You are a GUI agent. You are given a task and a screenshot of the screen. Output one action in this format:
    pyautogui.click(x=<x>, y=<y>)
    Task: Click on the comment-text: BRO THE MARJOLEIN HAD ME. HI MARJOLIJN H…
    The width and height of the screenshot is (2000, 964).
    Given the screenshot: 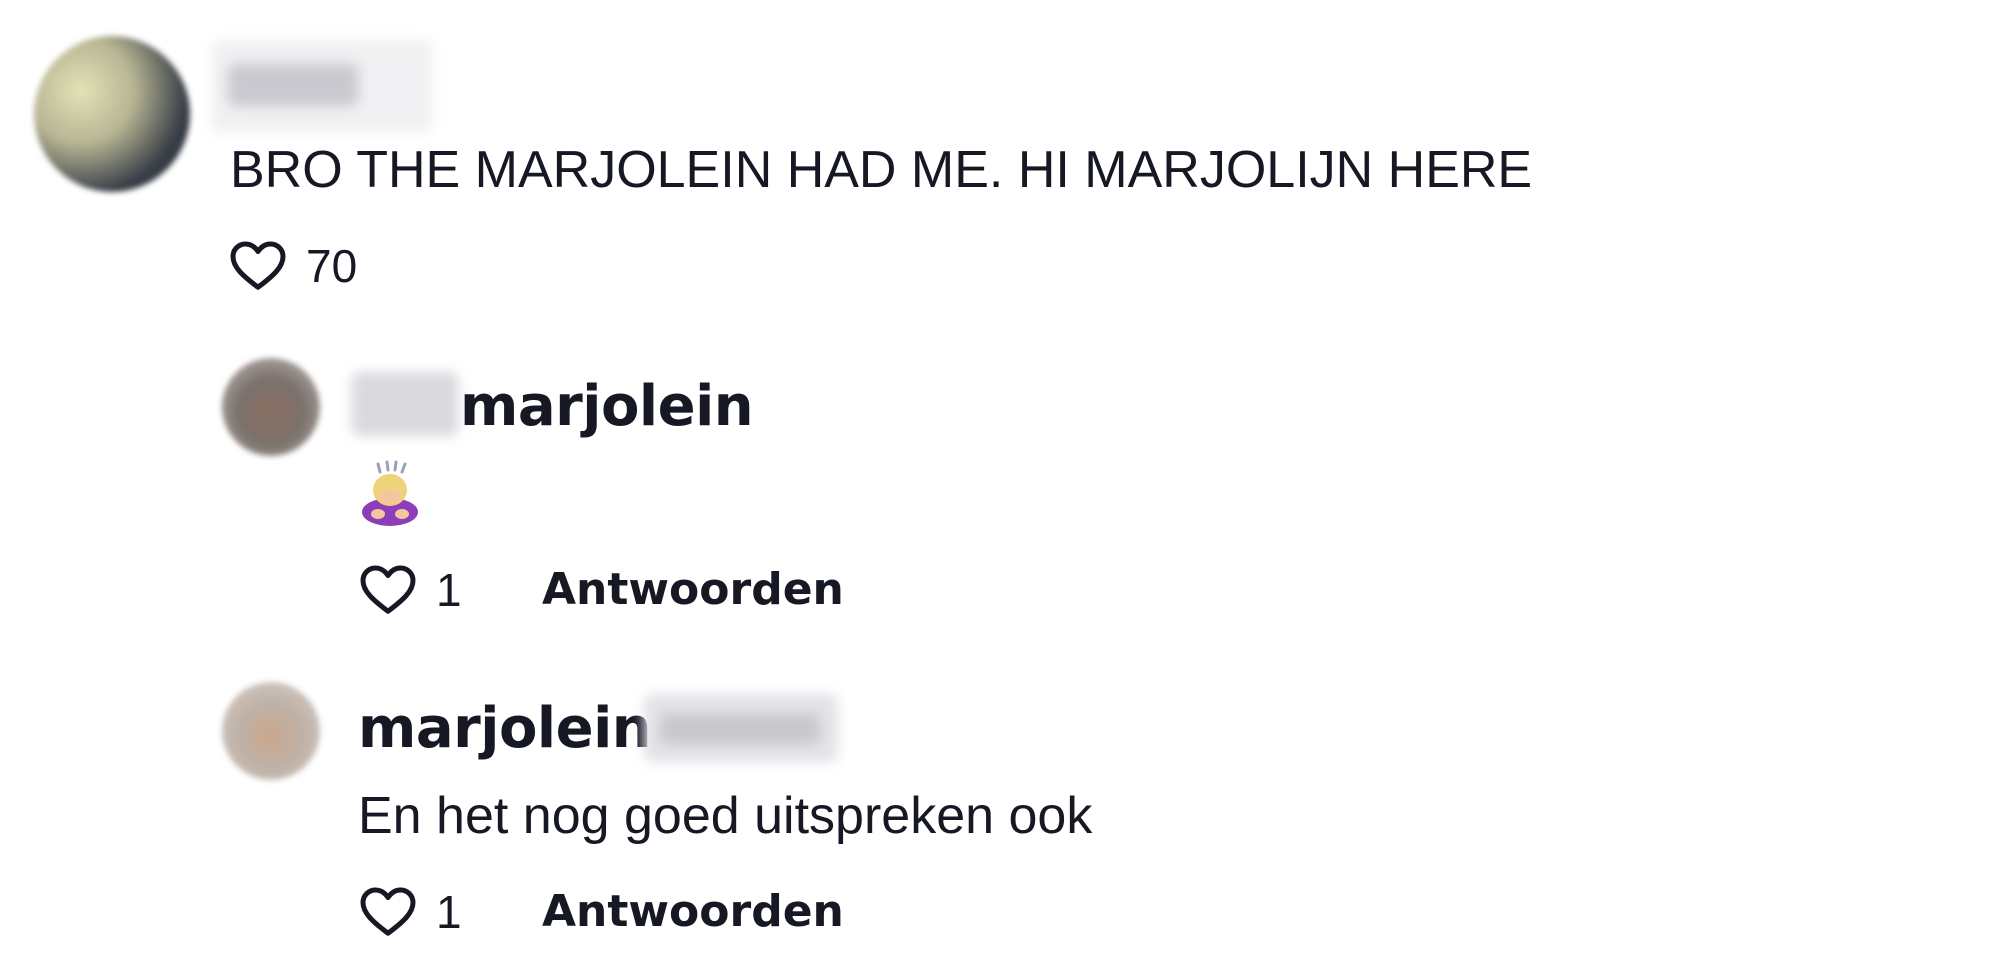 What is the action you would take?
    pyautogui.click(x=881, y=170)
    